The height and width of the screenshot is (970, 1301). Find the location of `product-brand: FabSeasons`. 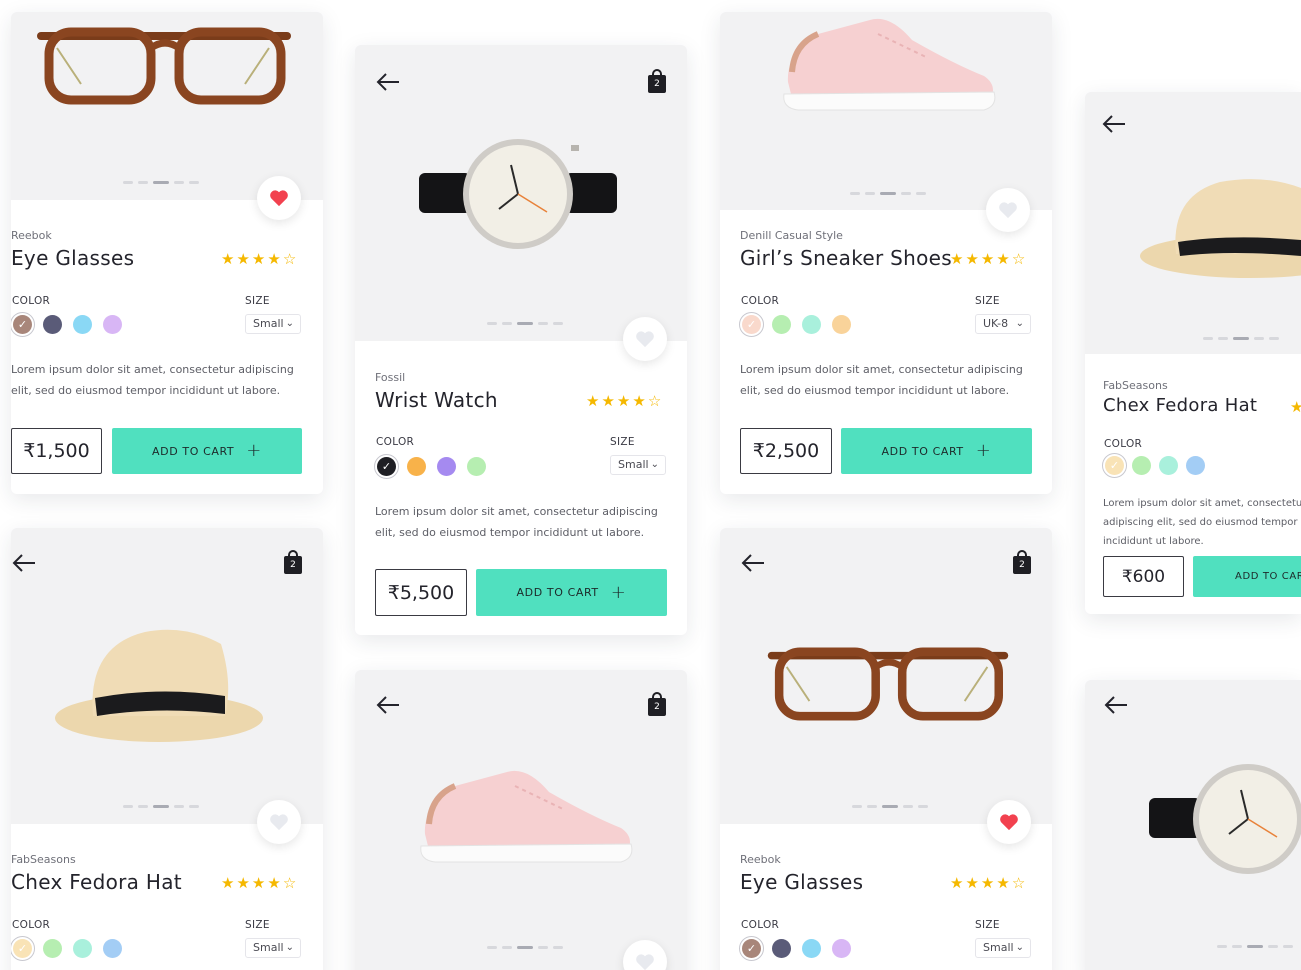

product-brand: FabSeasons is located at coordinates (1135, 385).